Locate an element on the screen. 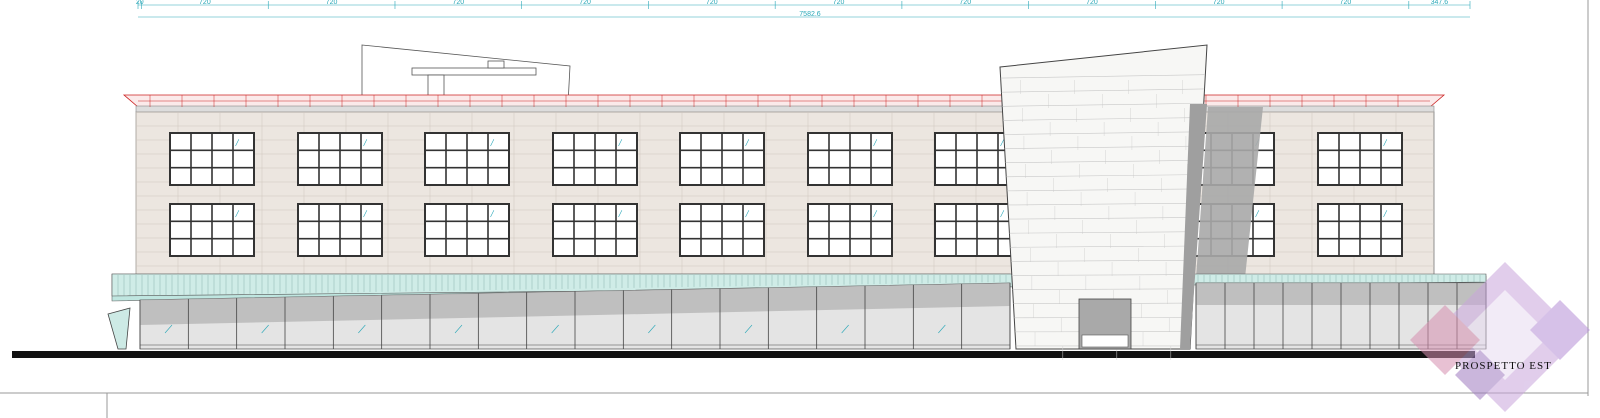 This screenshot has height=418, width=1600. tower-volume is located at coordinates (1103, 202).